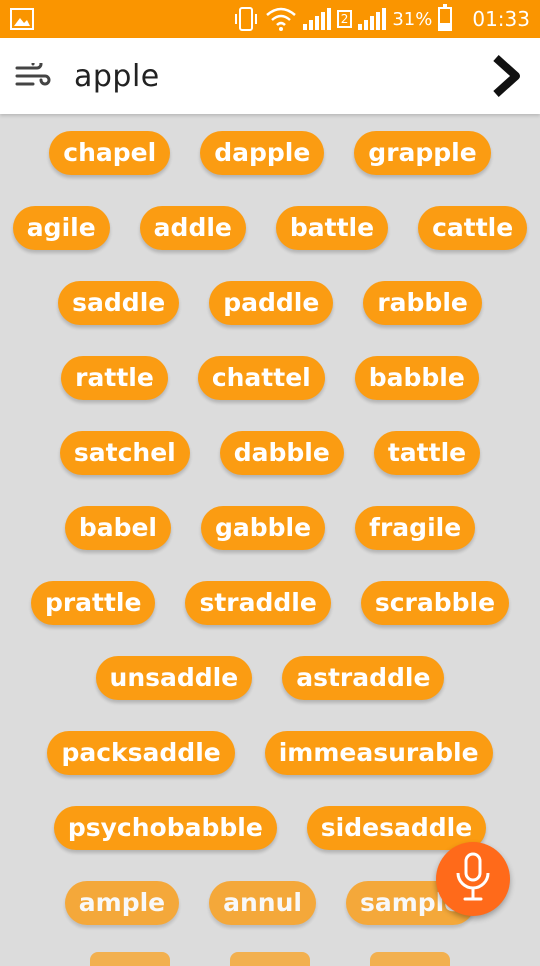 This screenshot has height=966, width=540. Describe the element at coordinates (270, 227) in the screenshot. I see `suggestion-row: agile addle battle cattle` at that location.